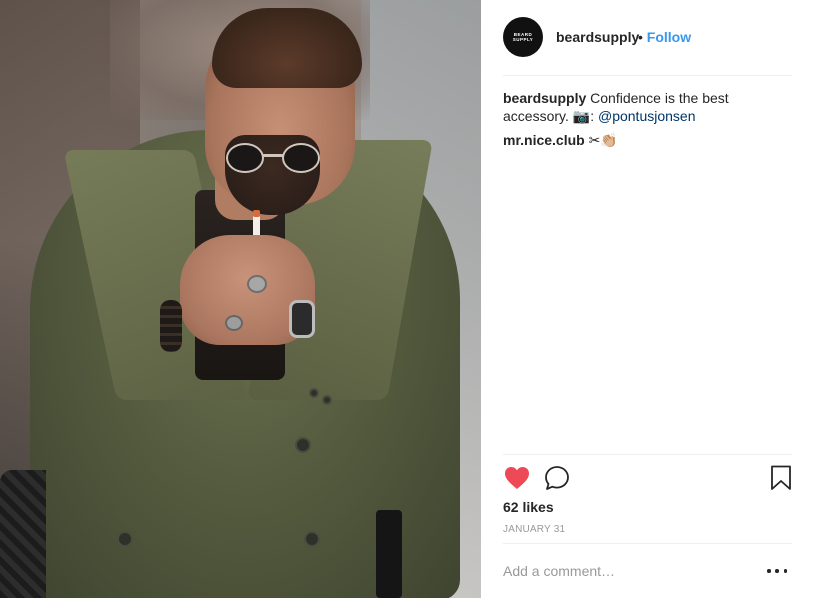 This screenshot has height=598, width=814. I want to click on caption-username: beardsupply, so click(544, 98).